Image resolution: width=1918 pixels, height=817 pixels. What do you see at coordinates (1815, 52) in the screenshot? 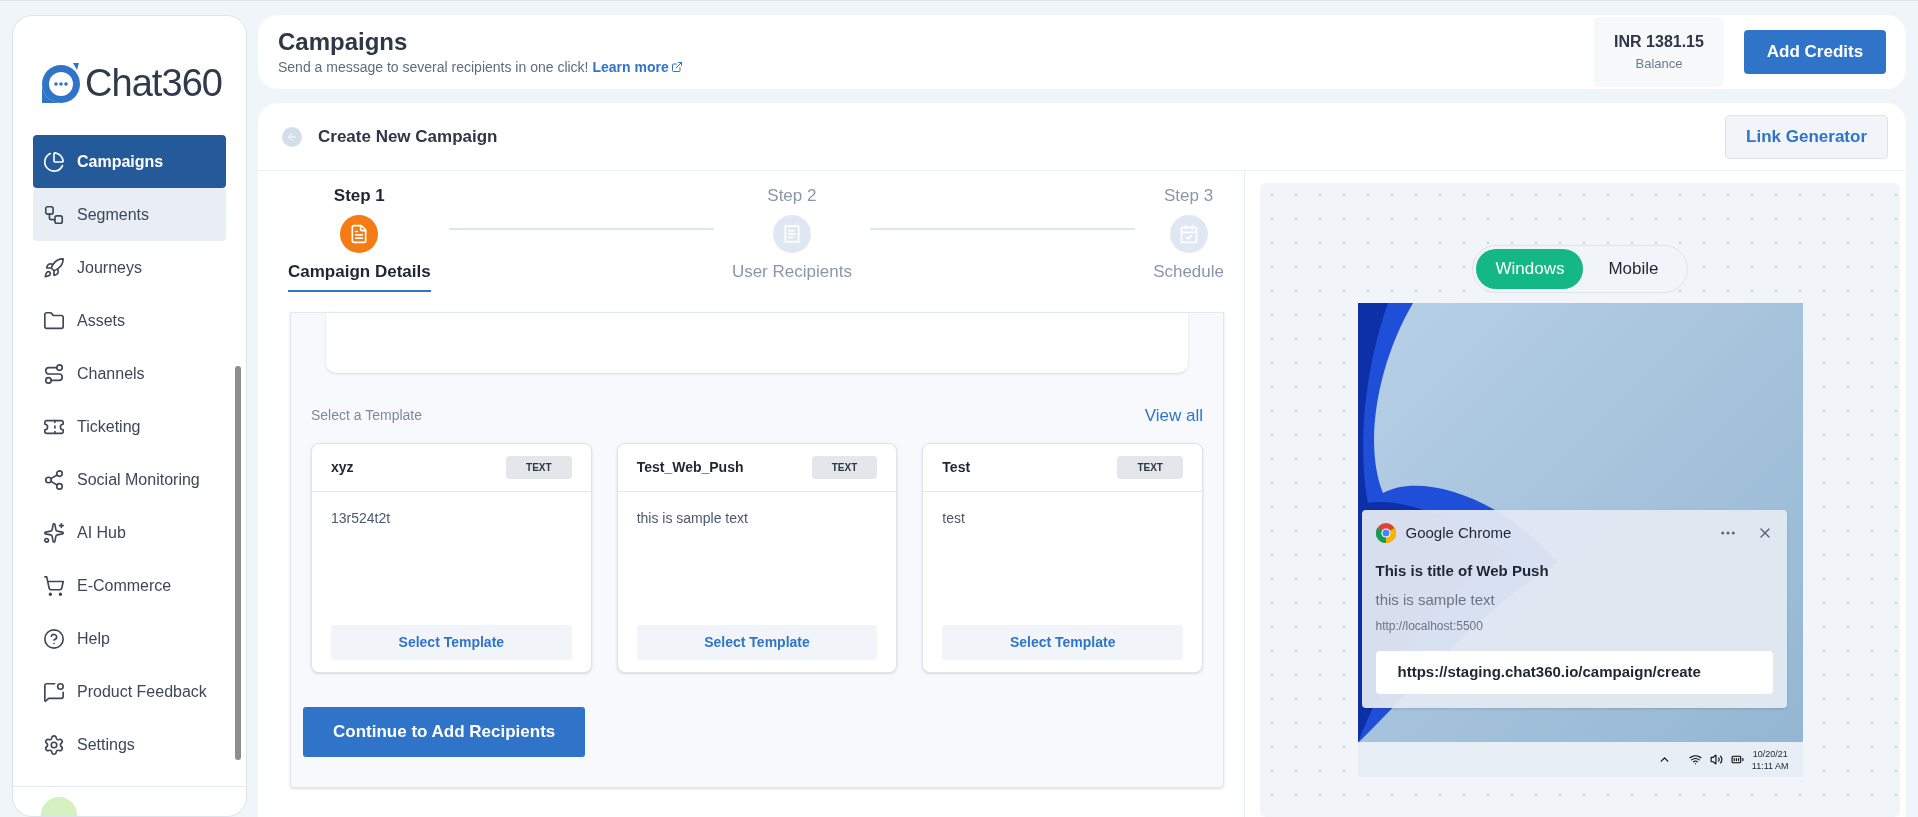
I see `add-credits-button: Add Credits` at bounding box center [1815, 52].